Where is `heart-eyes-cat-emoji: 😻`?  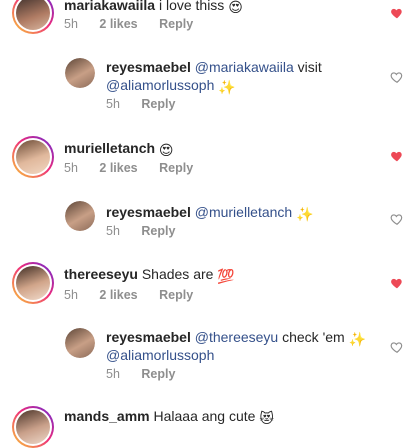 heart-eyes-cat-emoji: 😻 is located at coordinates (266, 418).